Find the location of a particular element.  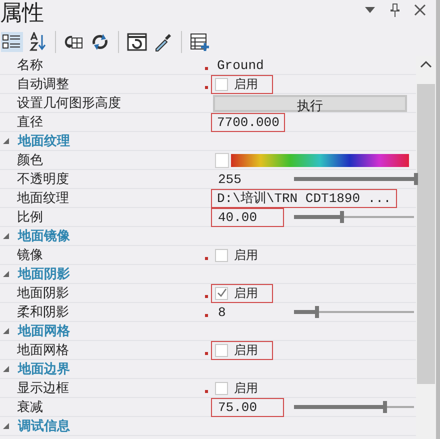

category-label: 地面镜像 is located at coordinates (44, 236).